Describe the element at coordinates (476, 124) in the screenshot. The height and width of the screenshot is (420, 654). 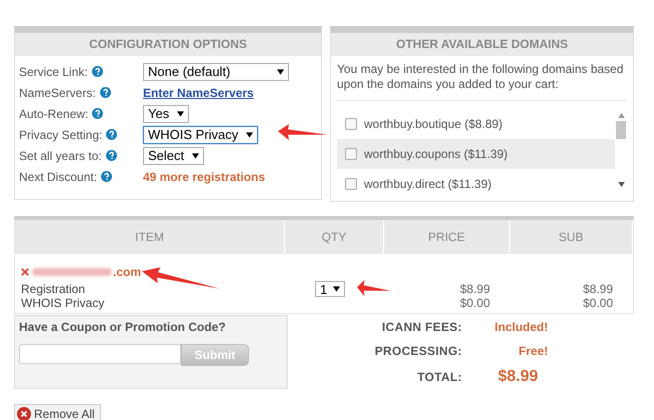
I see `domain-option: worthbuy.boutique ($8.89)` at that location.